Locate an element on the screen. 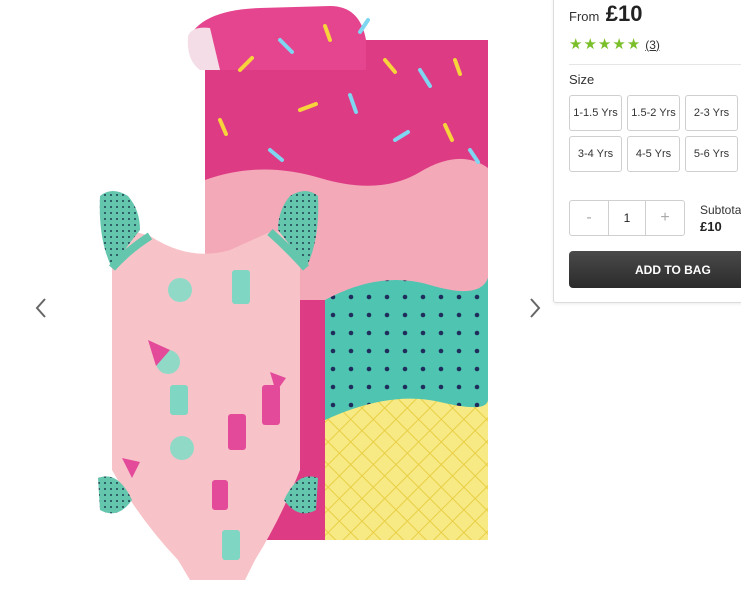  subtotal-value: £10 is located at coordinates (711, 226).